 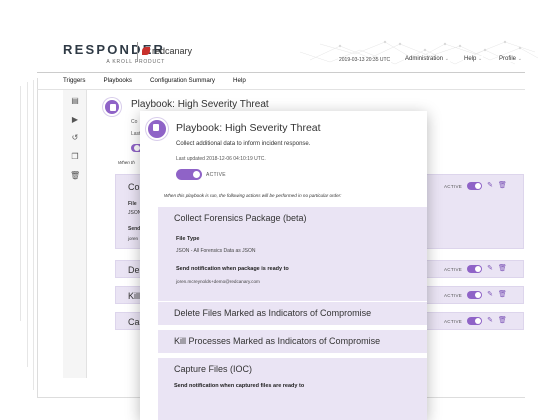 I want to click on nav-playbooks: Playbooks, so click(x=117, y=80).